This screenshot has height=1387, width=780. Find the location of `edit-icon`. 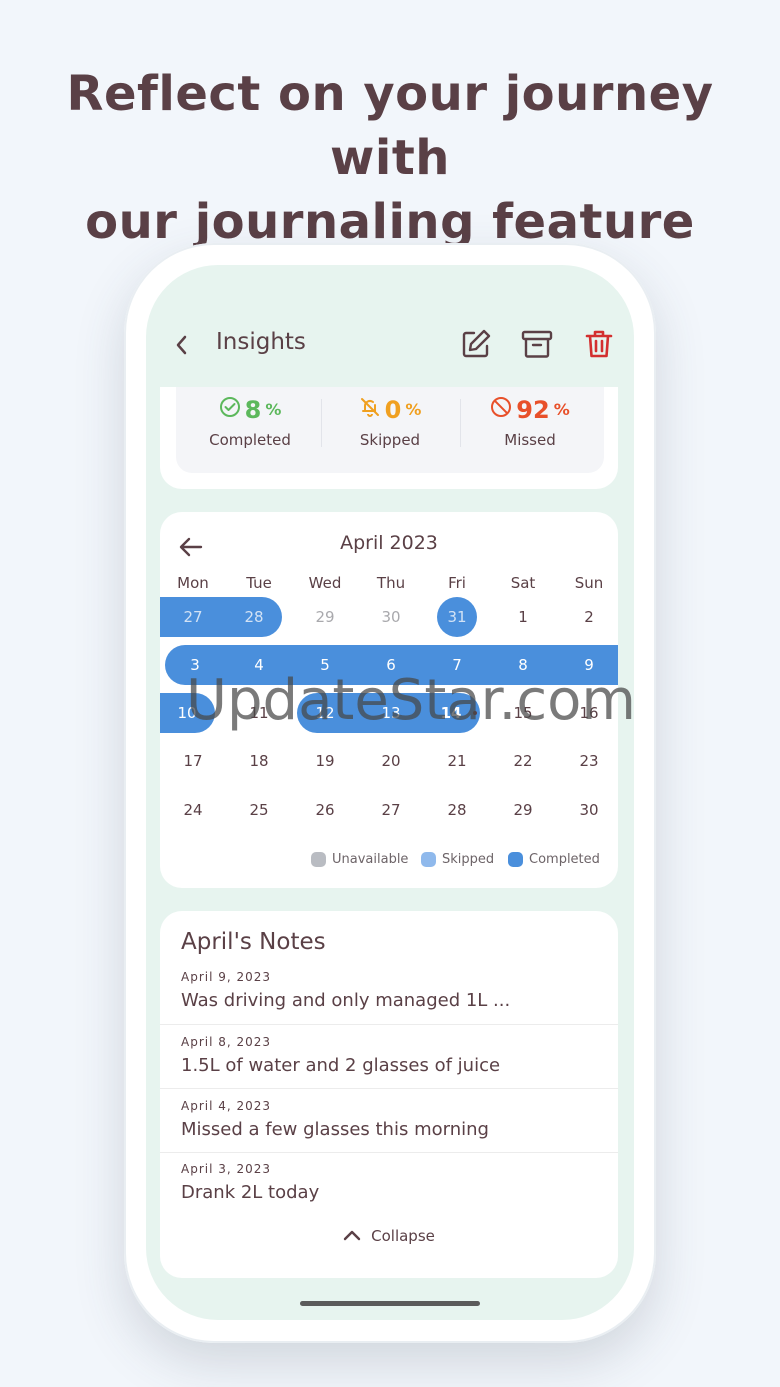

edit-icon is located at coordinates (476, 344).